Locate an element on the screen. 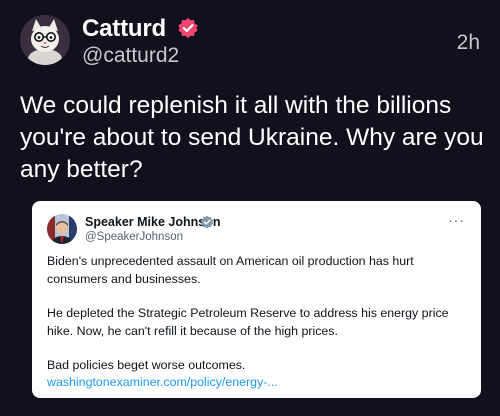 The image size is (500, 416). author-avatar is located at coordinates (45, 40).